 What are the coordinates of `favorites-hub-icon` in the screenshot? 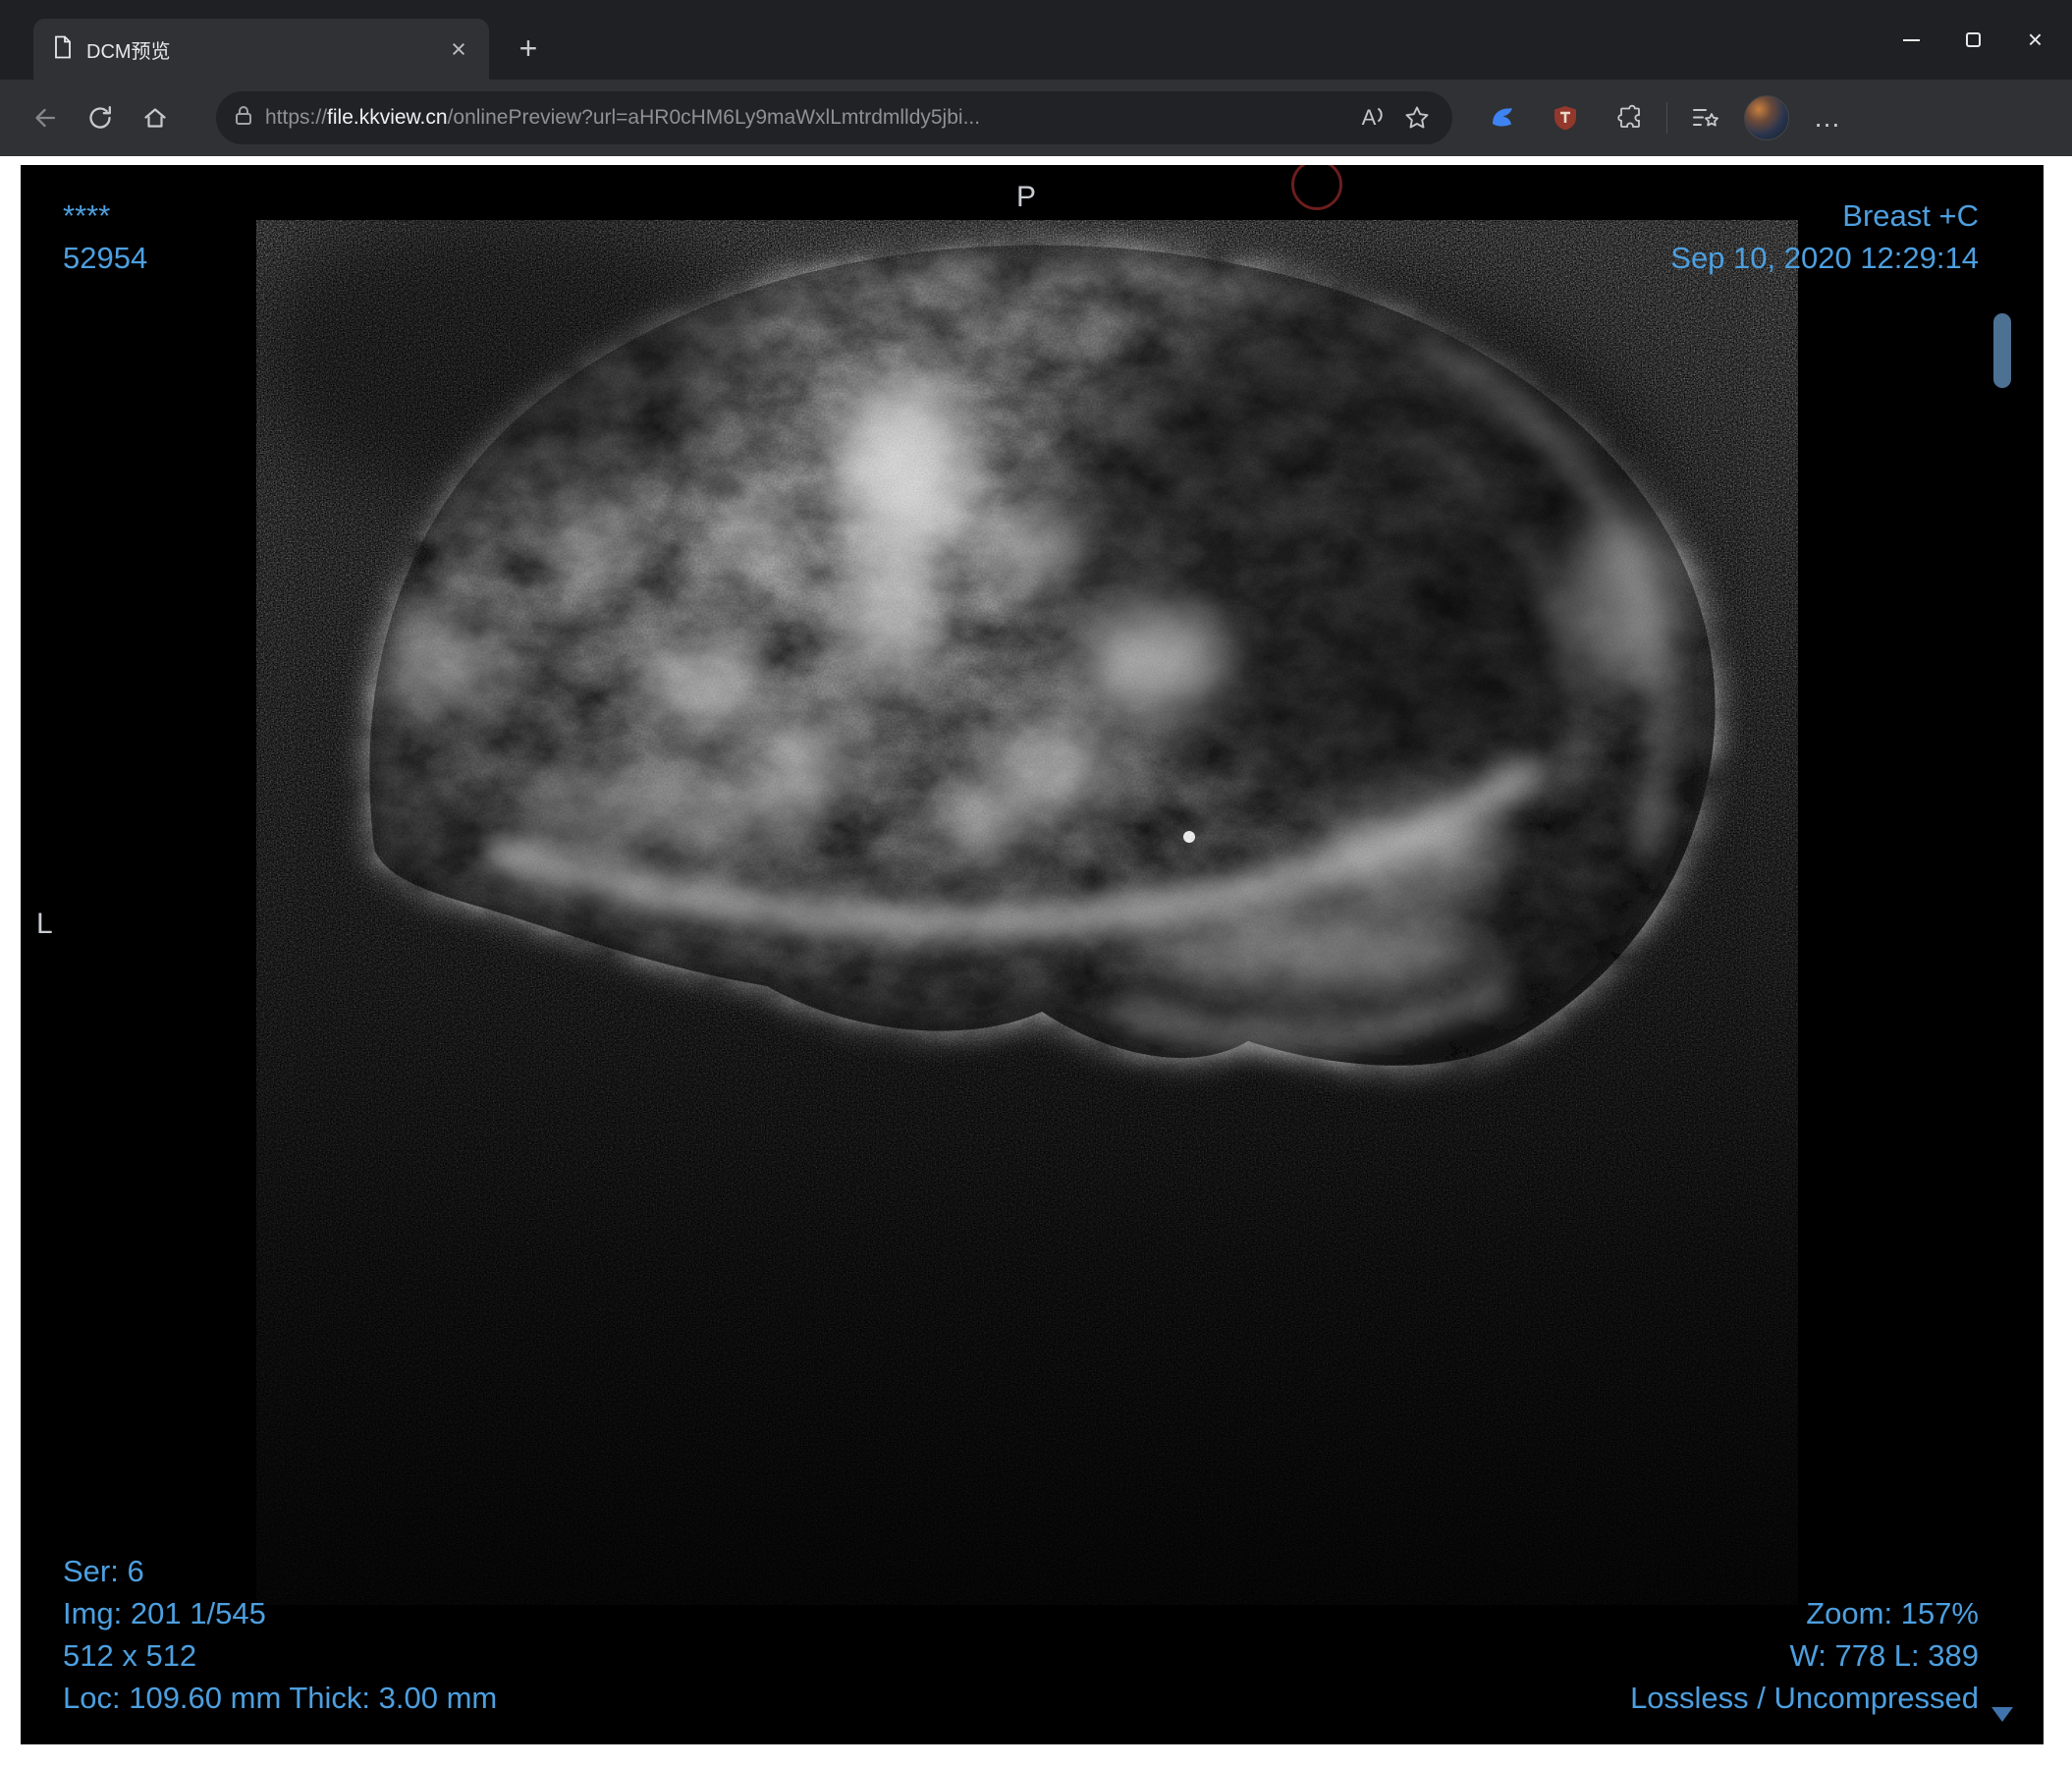 It's located at (1705, 118).